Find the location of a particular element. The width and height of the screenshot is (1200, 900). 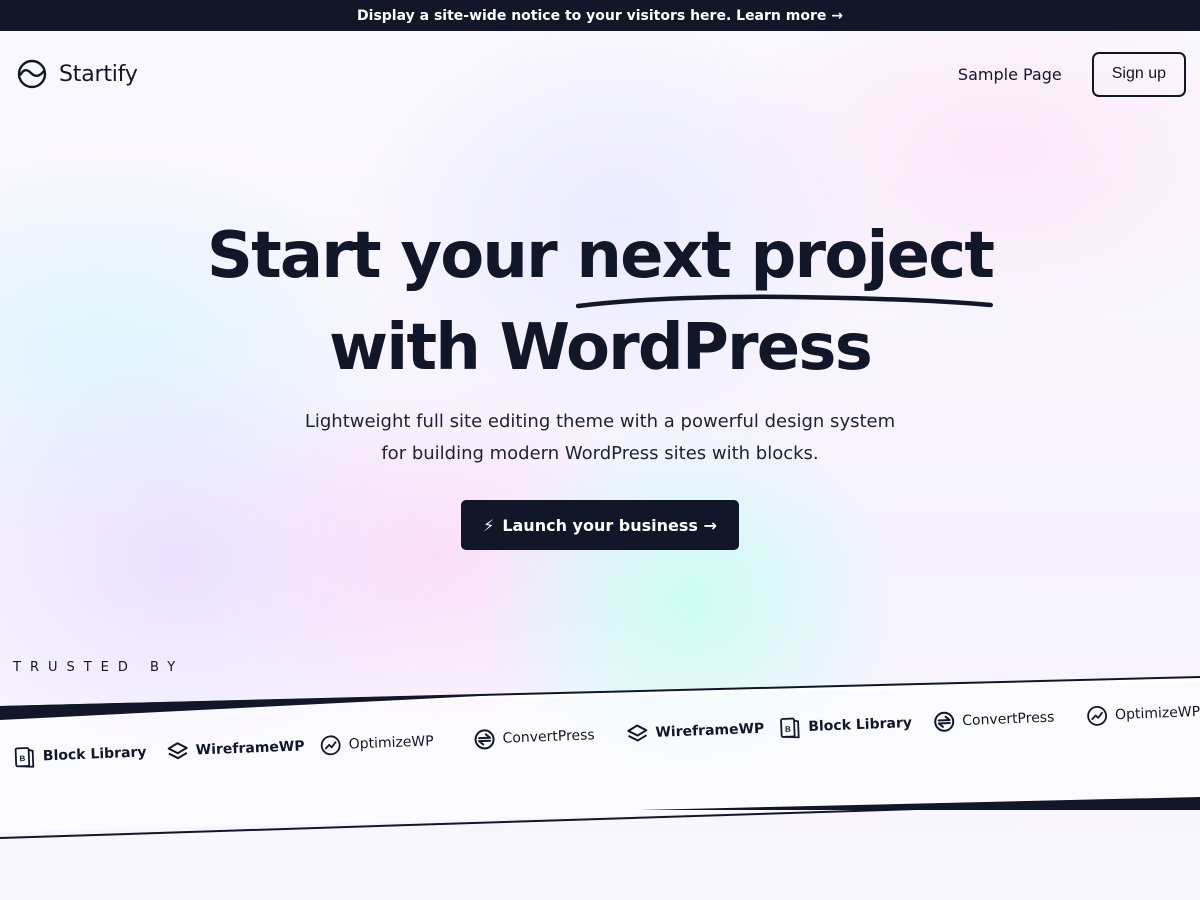

logo-wireframewp: WireframeWP is located at coordinates (235, 748).